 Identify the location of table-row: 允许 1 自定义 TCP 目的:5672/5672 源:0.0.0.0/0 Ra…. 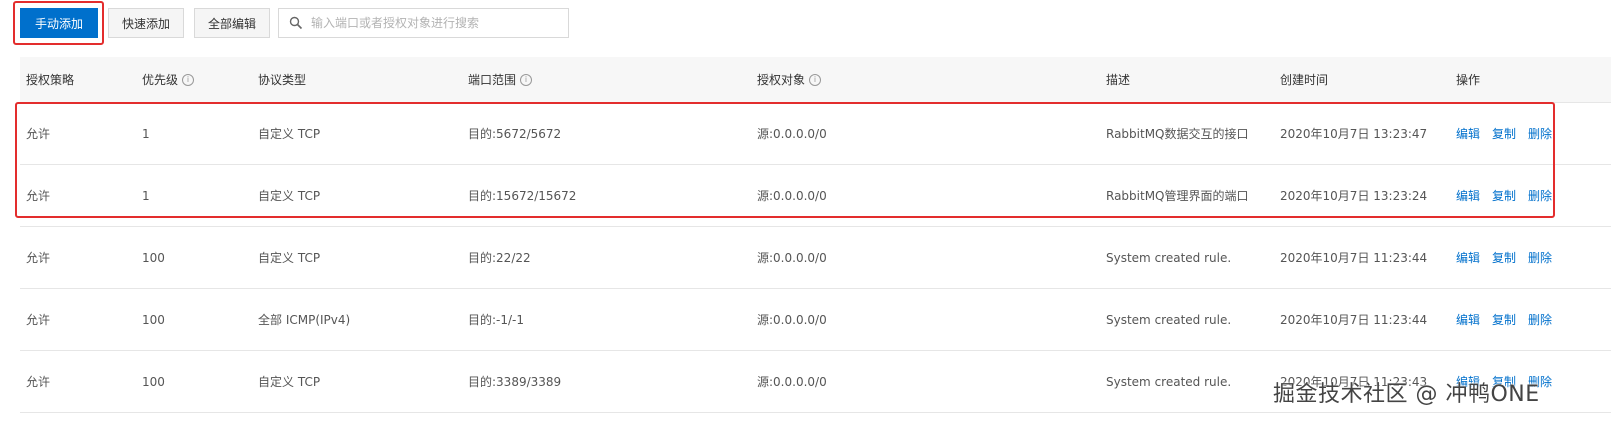
(815, 134).